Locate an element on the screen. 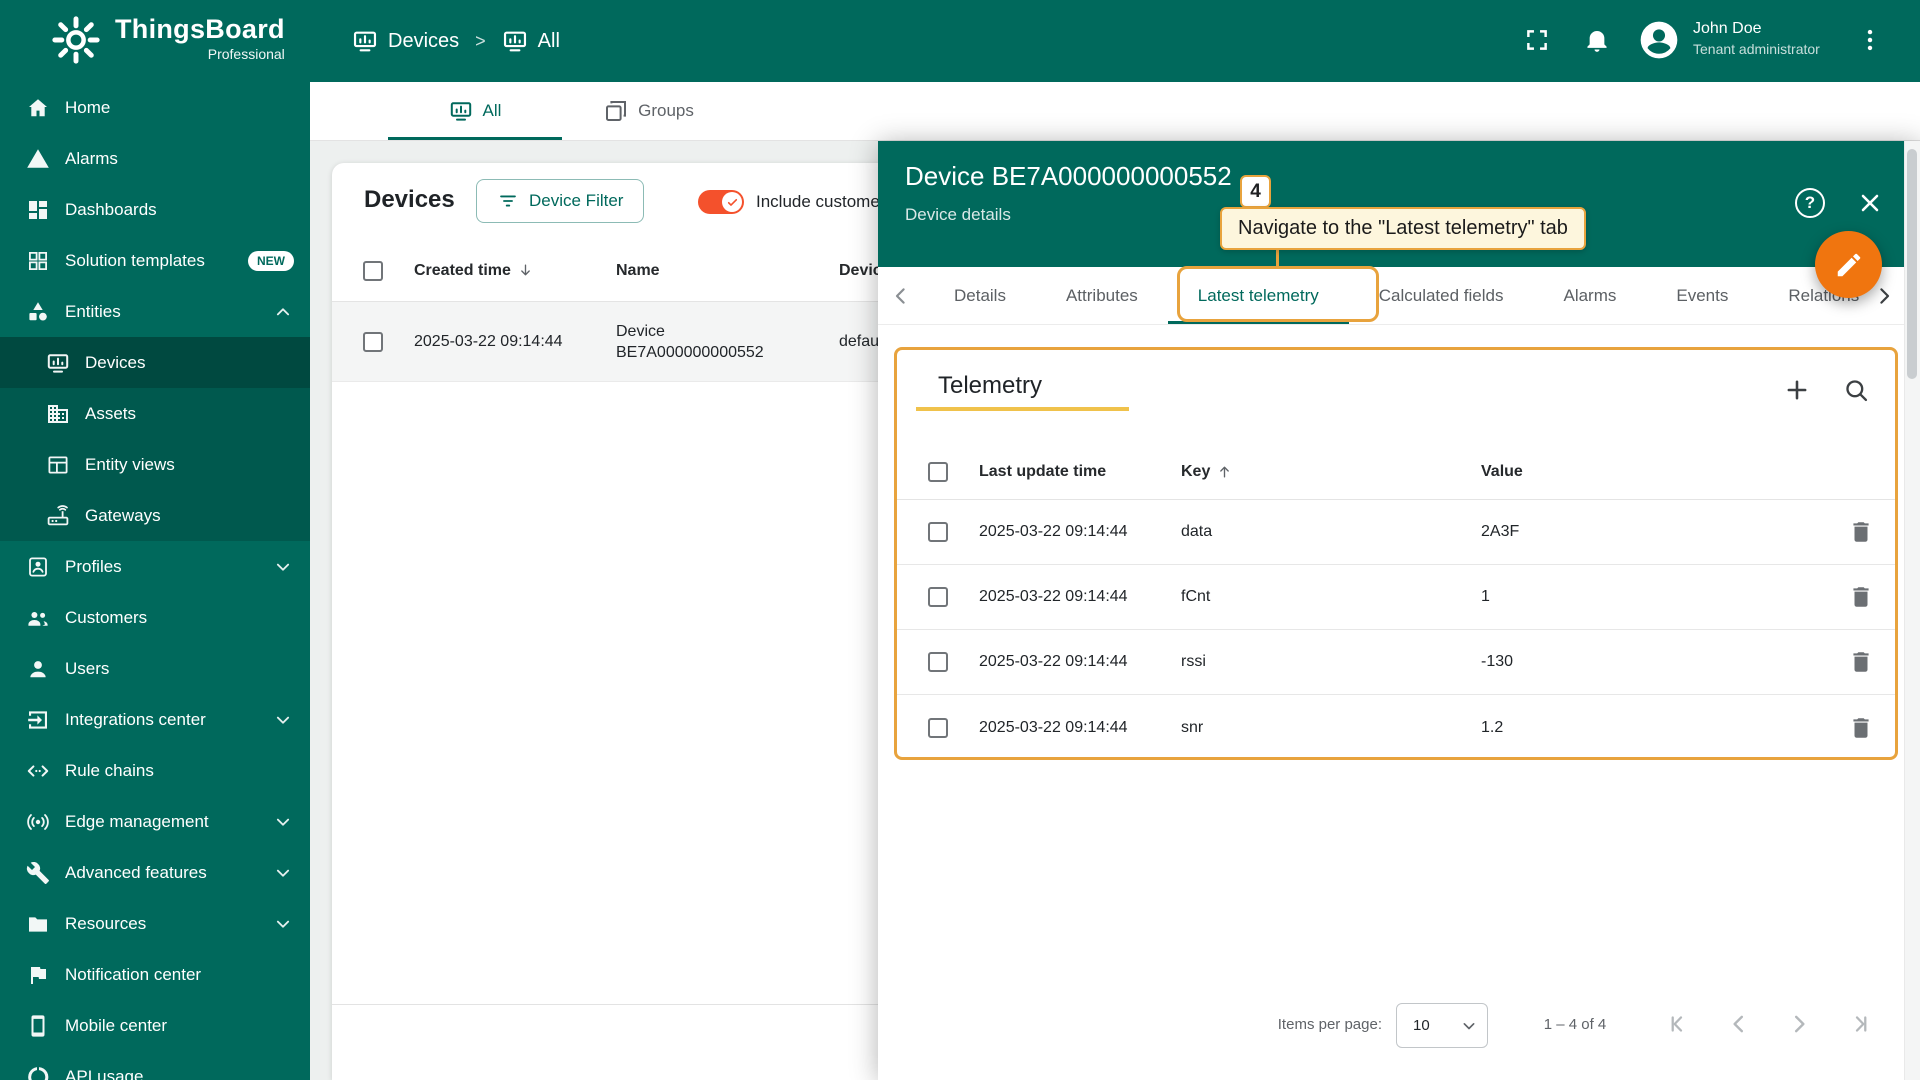  sidebar-item-profiles: Profiles is located at coordinates (155, 566).